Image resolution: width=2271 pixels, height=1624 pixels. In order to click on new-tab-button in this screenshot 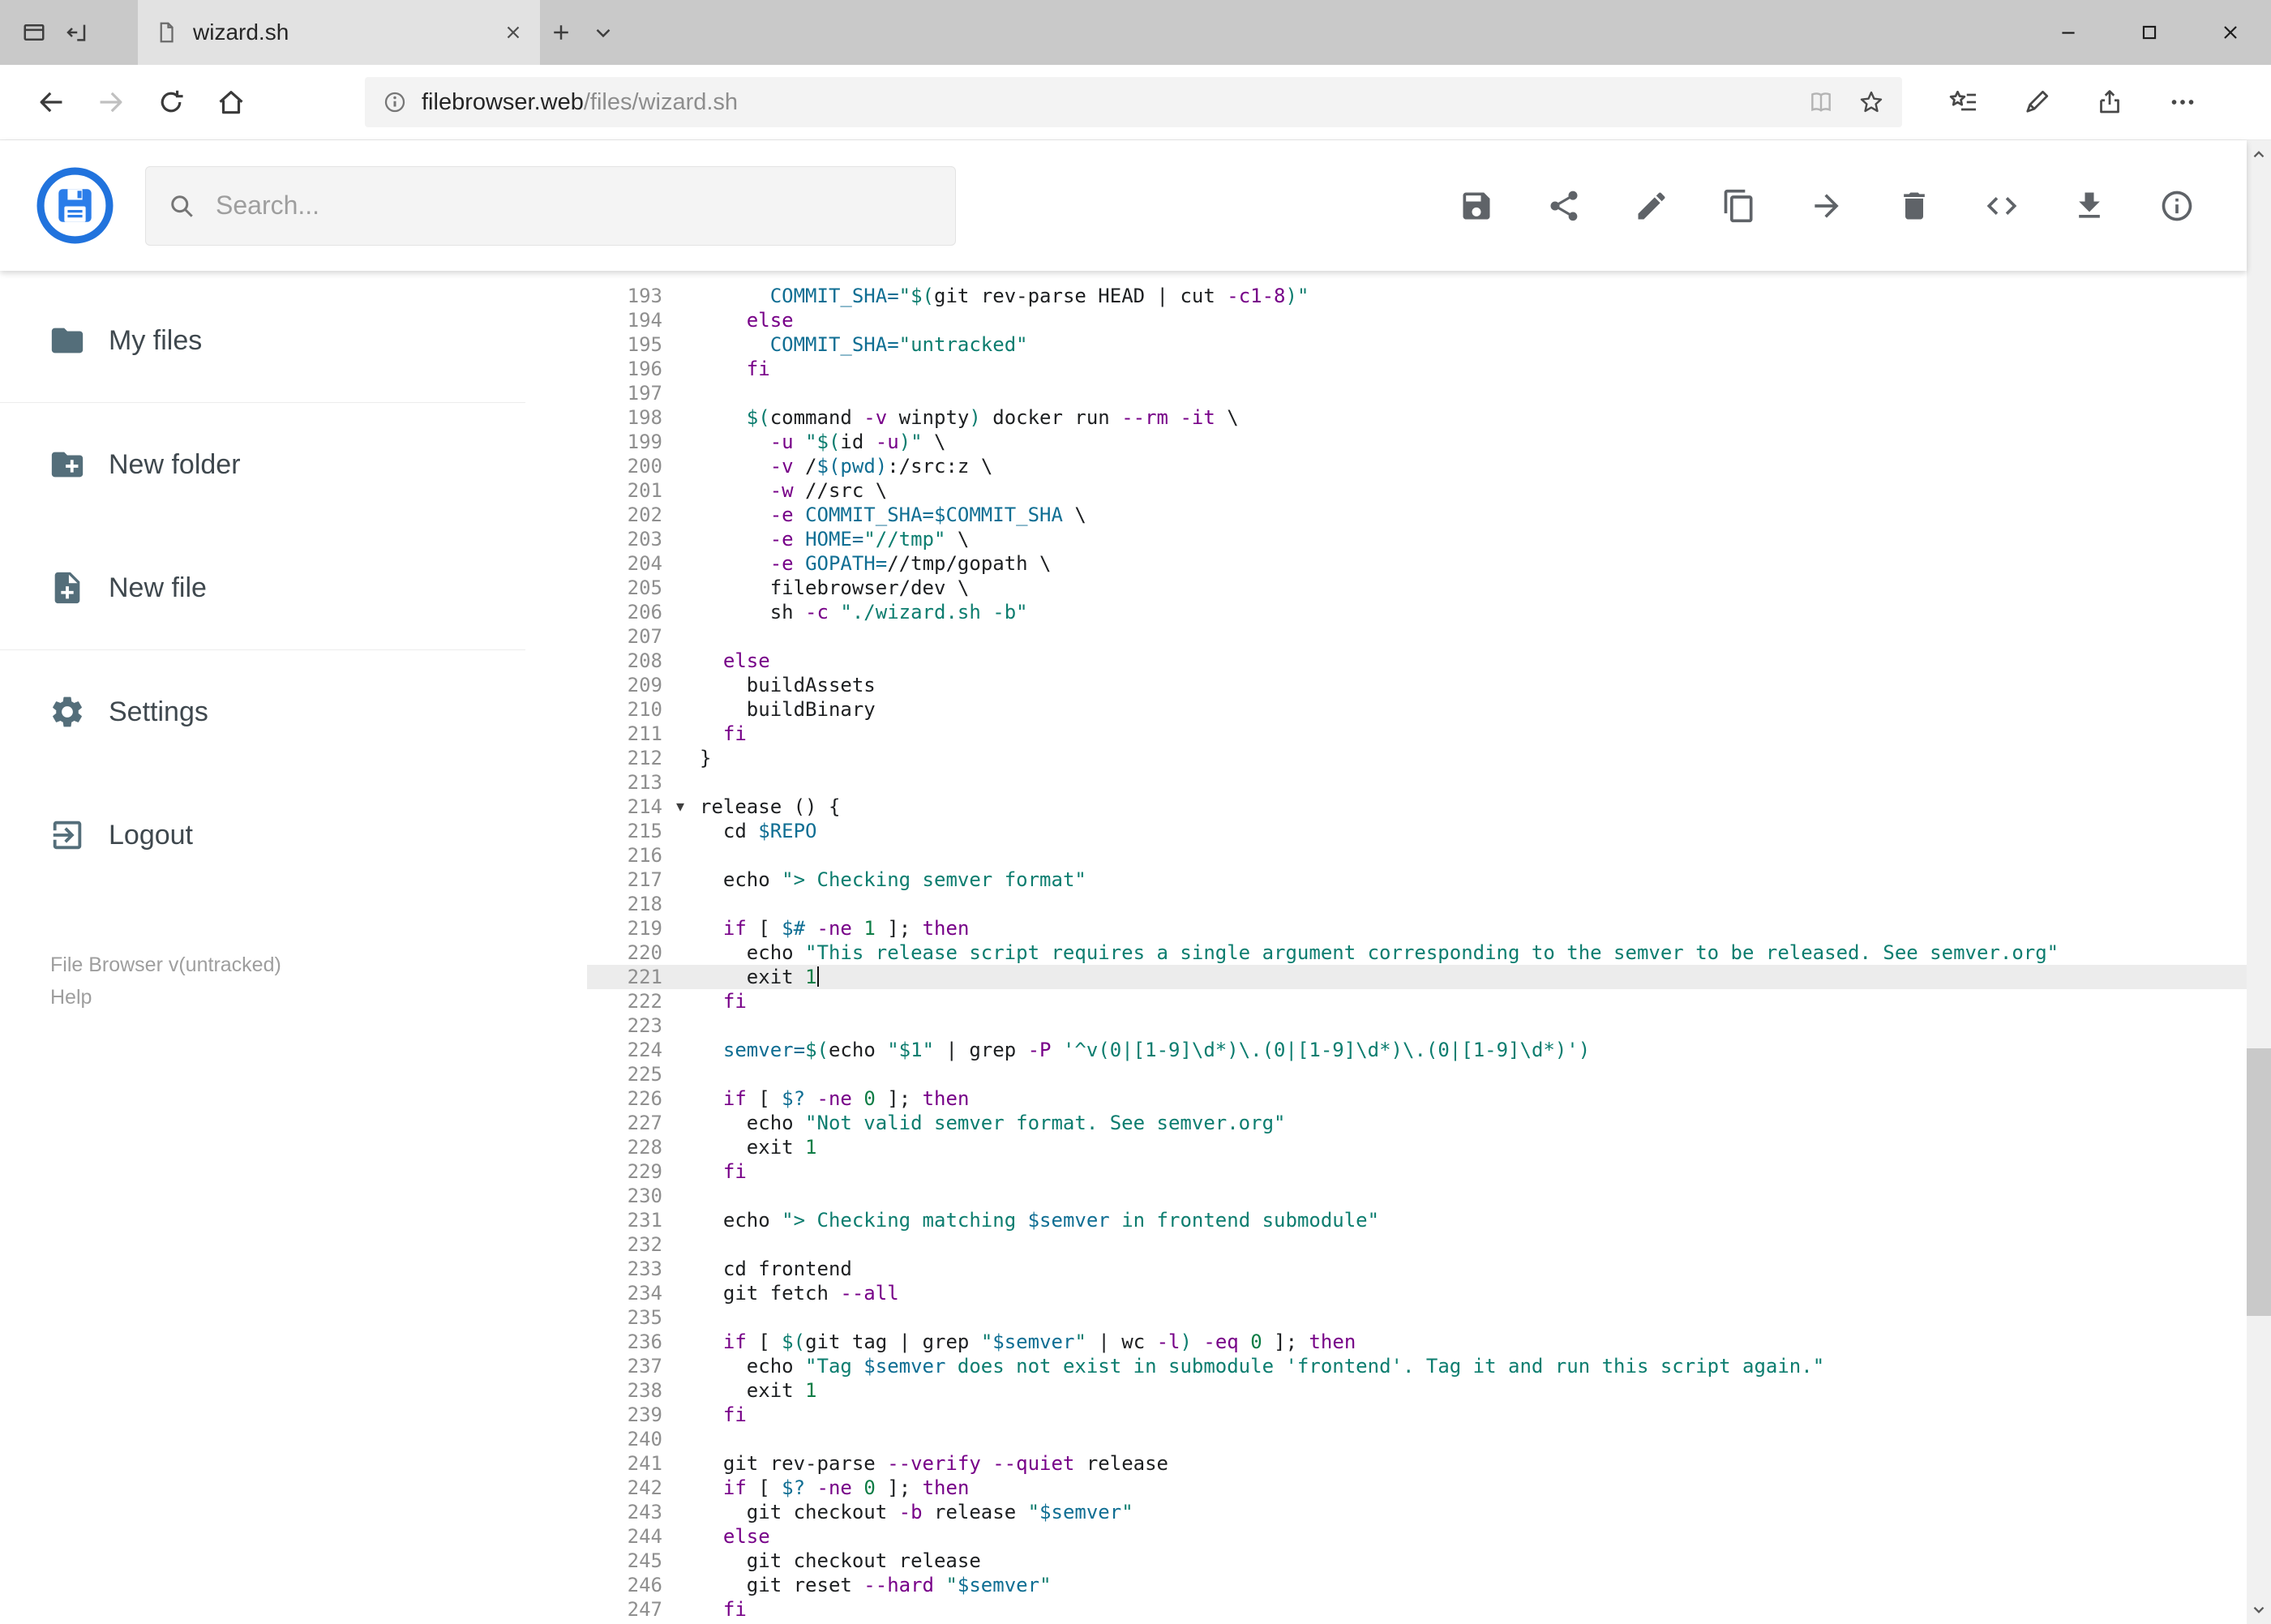, I will do `click(561, 33)`.